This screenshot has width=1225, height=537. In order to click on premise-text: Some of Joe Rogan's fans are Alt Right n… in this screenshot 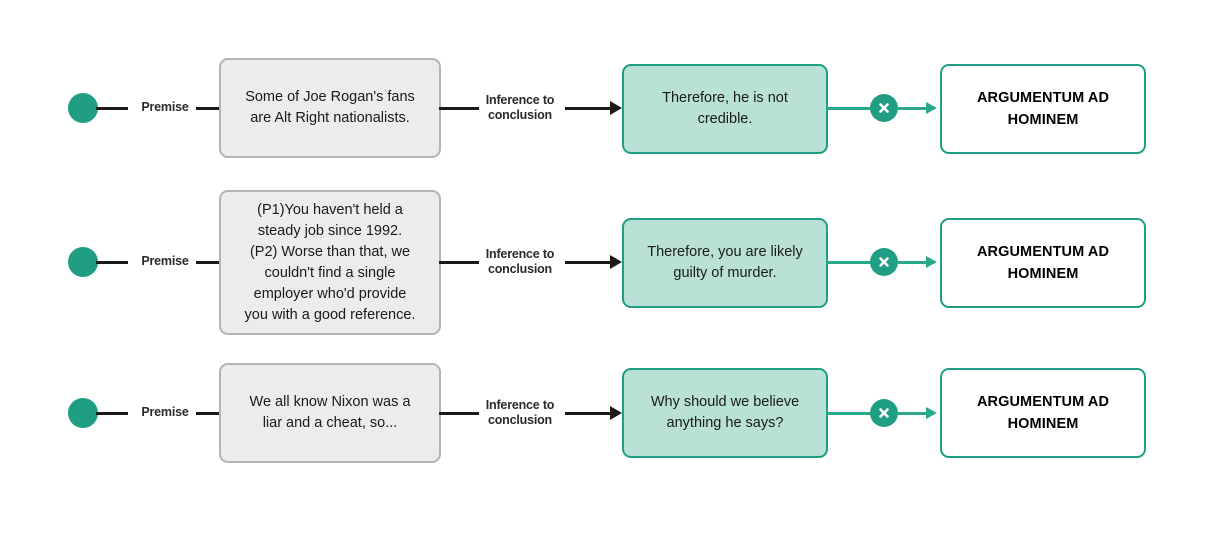, I will do `click(330, 107)`.